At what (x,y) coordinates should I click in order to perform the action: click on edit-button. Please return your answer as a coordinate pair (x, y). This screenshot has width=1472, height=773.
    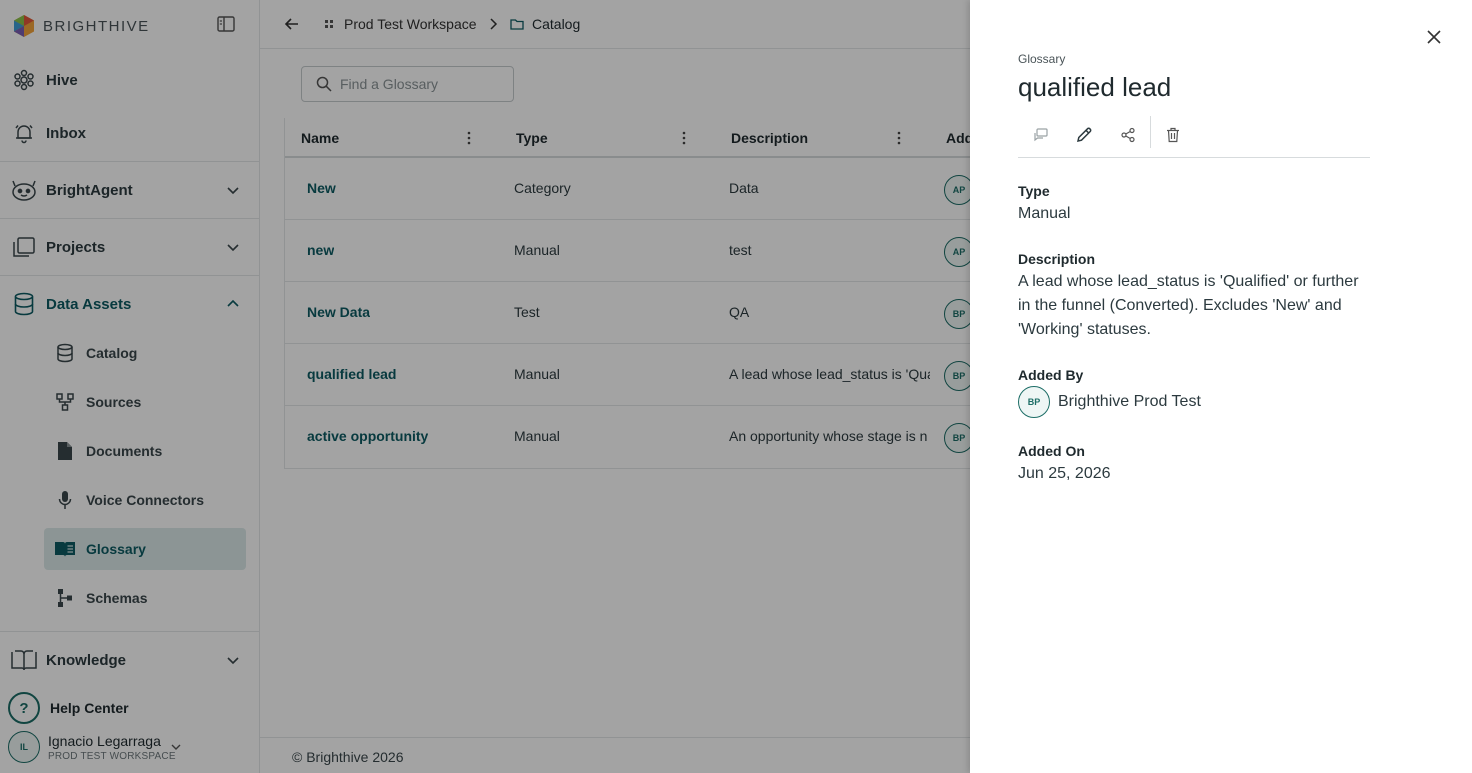
    Looking at the image, I should click on (1084, 135).